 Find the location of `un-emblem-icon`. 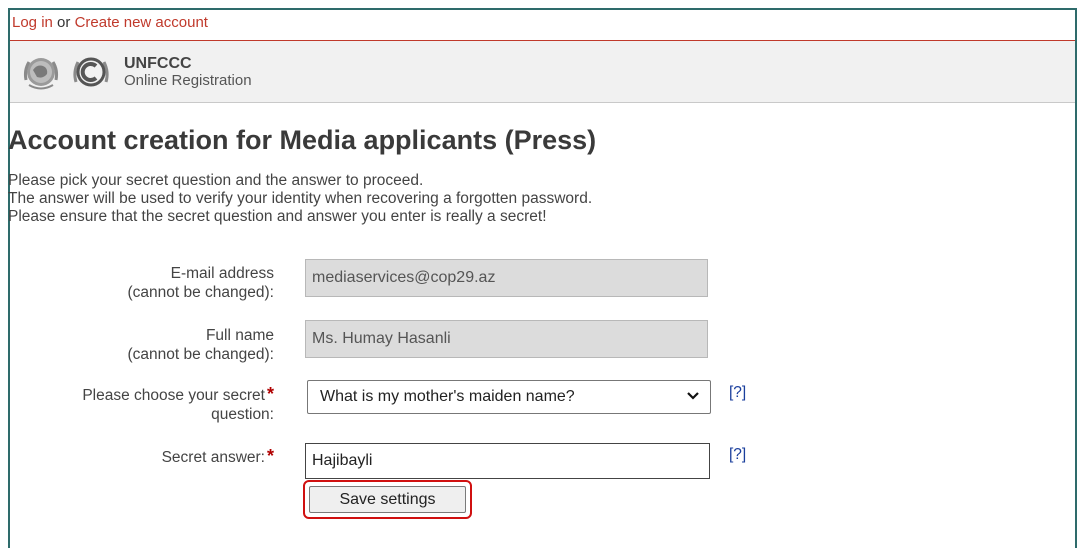

un-emblem-icon is located at coordinates (41, 72).